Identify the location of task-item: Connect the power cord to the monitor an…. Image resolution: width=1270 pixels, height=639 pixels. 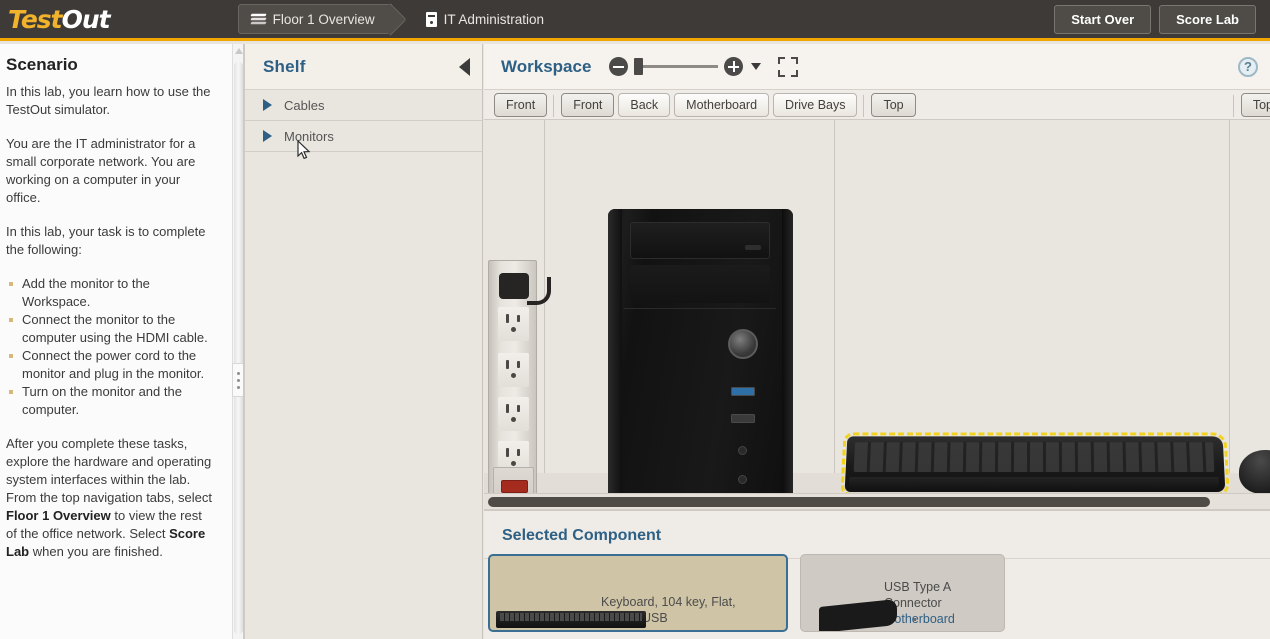
(111, 365).